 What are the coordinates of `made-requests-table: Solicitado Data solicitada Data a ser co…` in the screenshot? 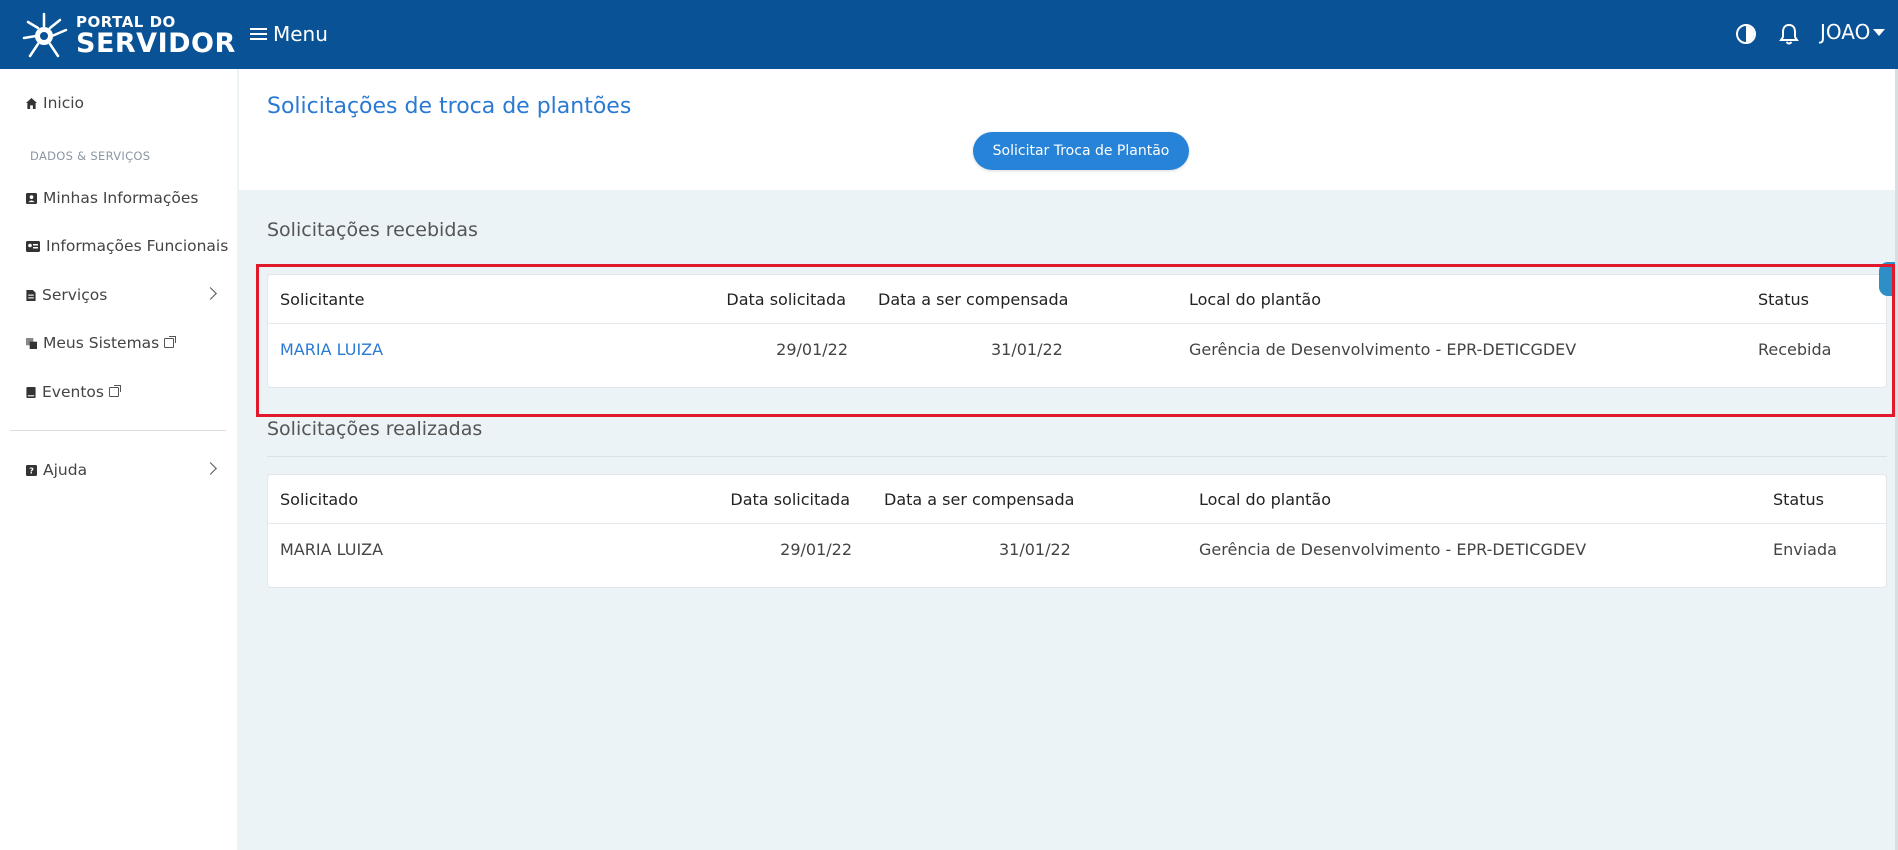 It's located at (1077, 531).